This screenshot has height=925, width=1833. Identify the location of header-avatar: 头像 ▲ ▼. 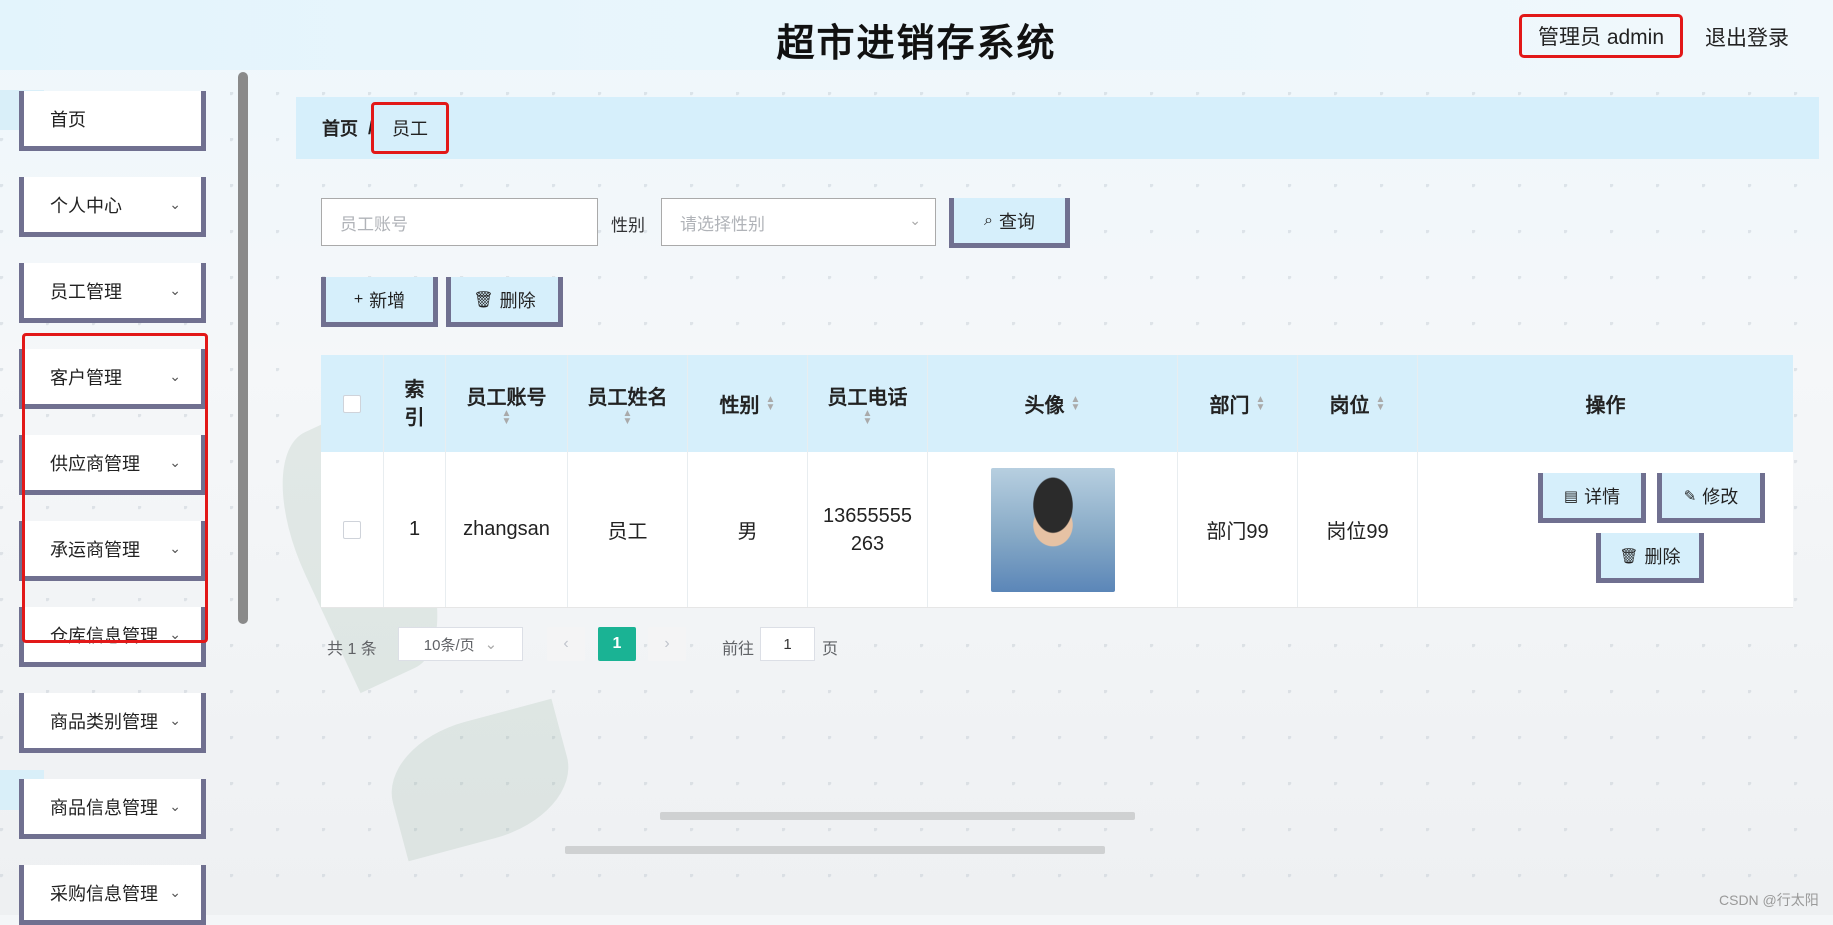
(1053, 403).